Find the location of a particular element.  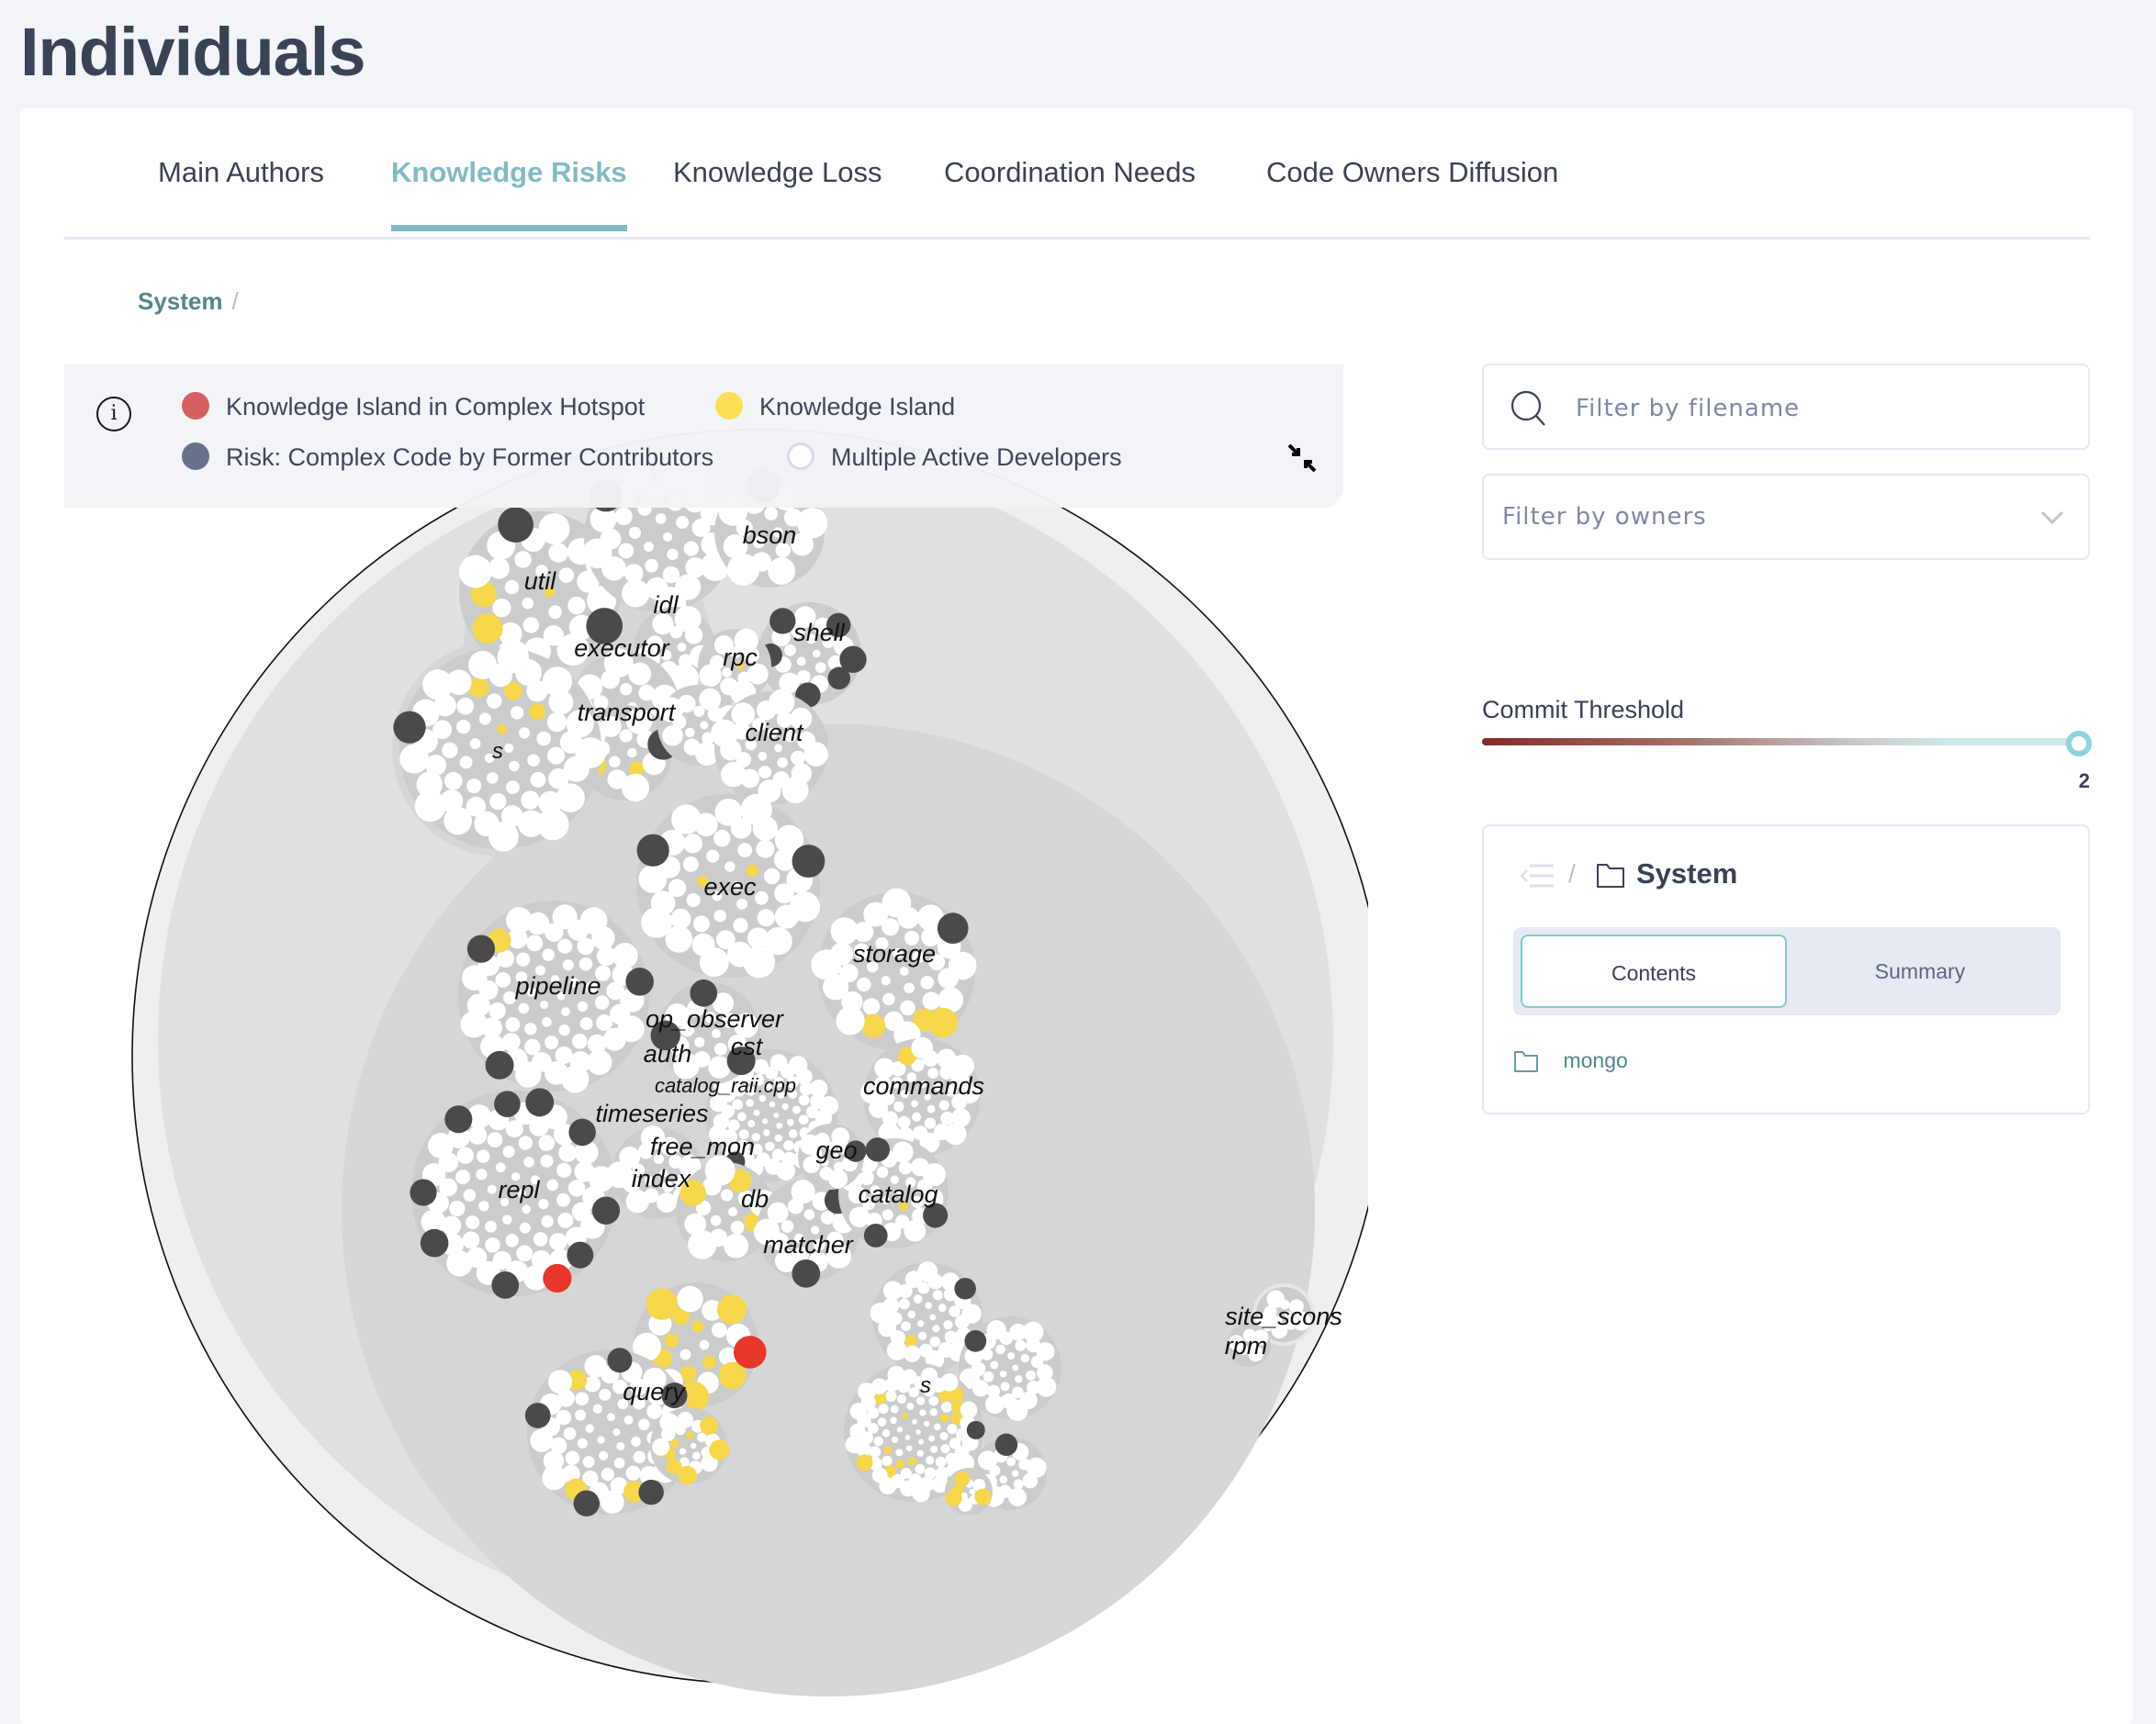

file-circle-hotspot is located at coordinates (558, 1278).